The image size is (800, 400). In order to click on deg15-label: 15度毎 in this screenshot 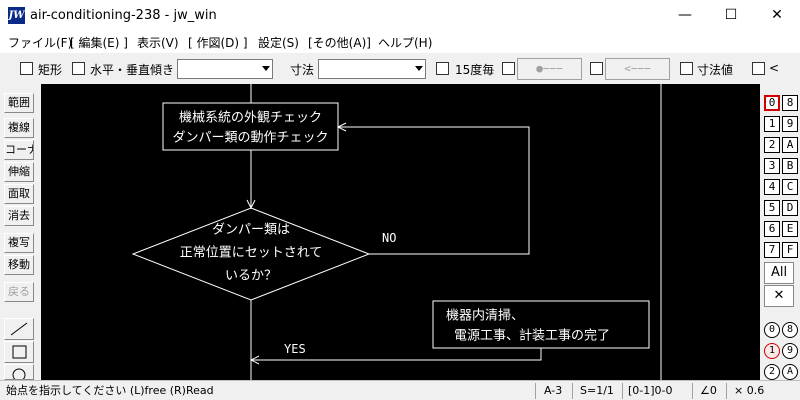, I will do `click(475, 70)`.